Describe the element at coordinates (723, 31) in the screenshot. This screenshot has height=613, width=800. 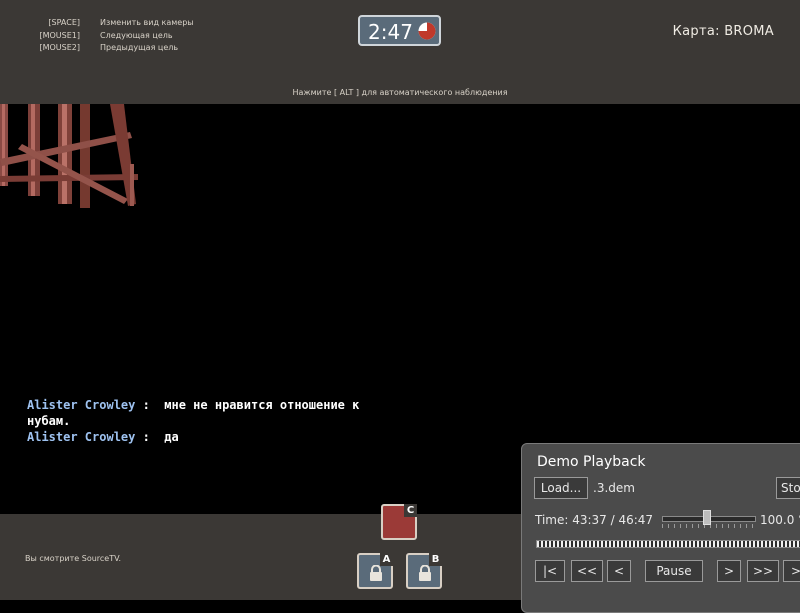
I see `map-name: Карта: BROMA` at that location.